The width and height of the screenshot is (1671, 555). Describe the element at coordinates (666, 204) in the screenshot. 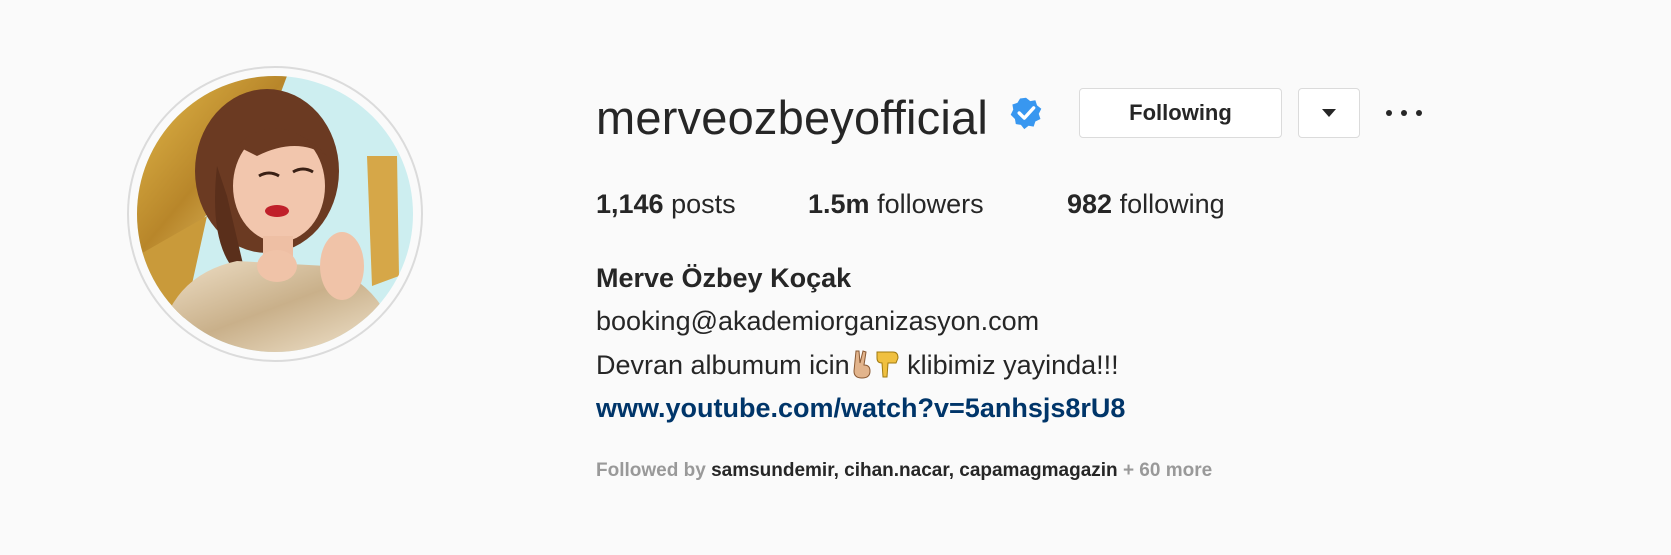

I see `posts-stat: 1,146 posts` at that location.